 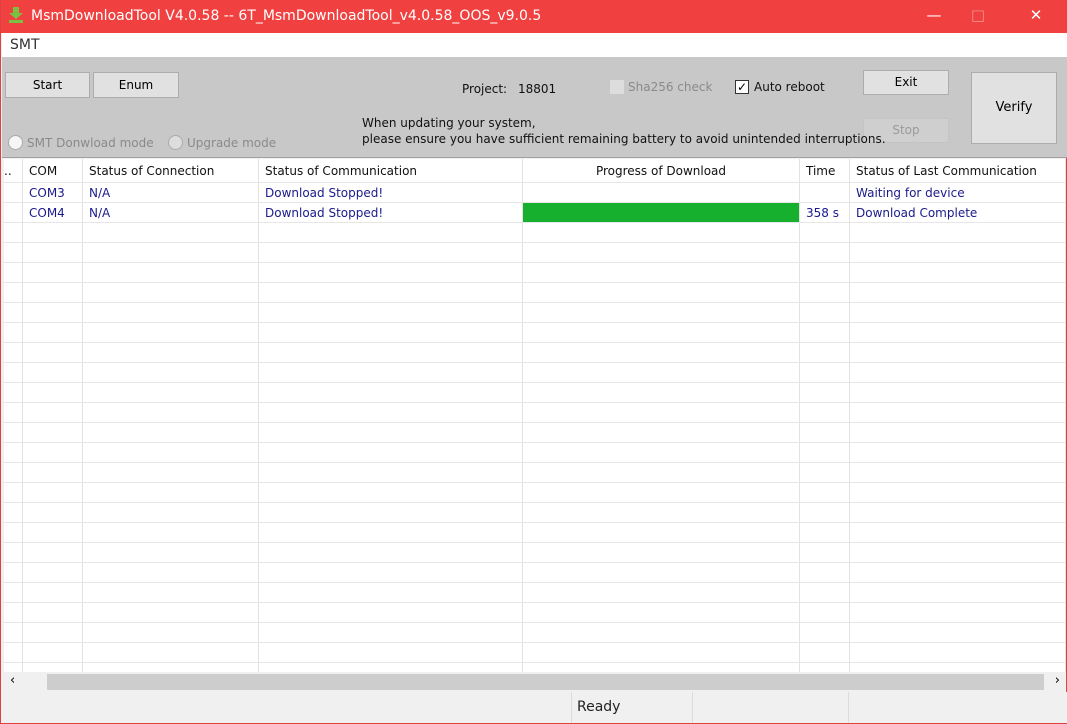 What do you see at coordinates (545, 682) in the screenshot?
I see `scrollbar-thumb` at bounding box center [545, 682].